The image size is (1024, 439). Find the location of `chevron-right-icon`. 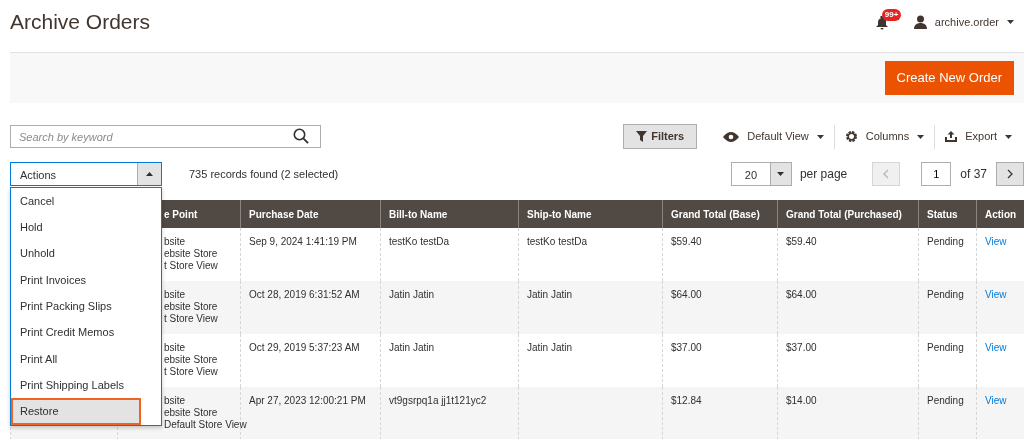

chevron-right-icon is located at coordinates (1010, 174).